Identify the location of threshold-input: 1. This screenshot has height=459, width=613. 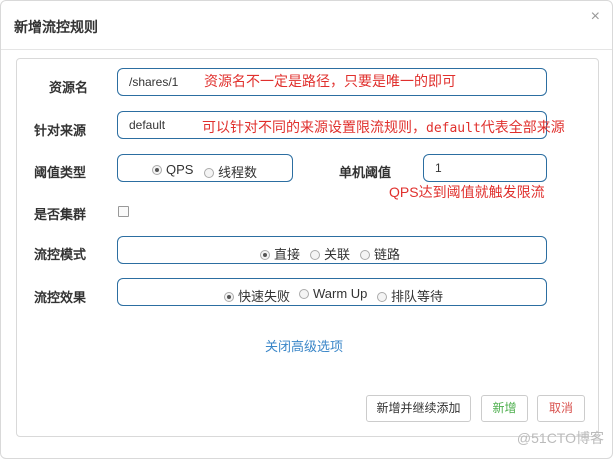
(485, 168).